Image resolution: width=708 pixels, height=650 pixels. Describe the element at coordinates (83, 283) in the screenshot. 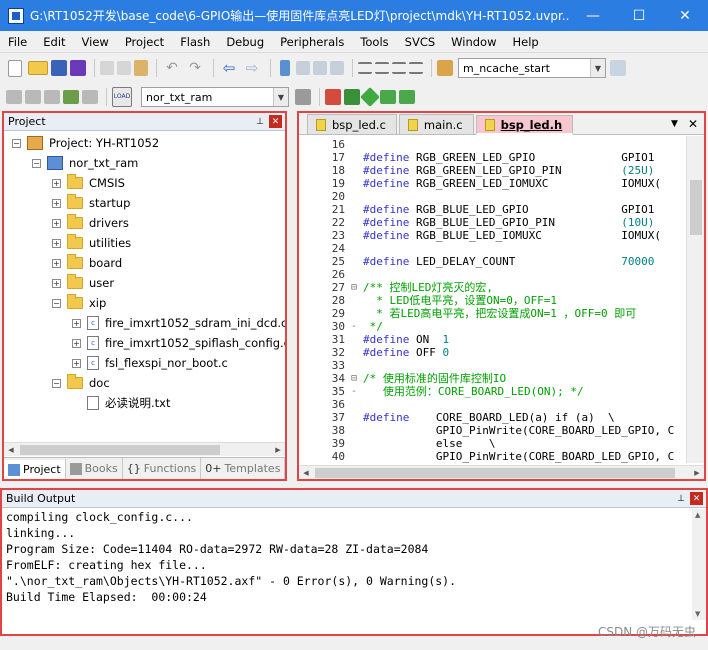

I see `tree-group-user: + user` at that location.